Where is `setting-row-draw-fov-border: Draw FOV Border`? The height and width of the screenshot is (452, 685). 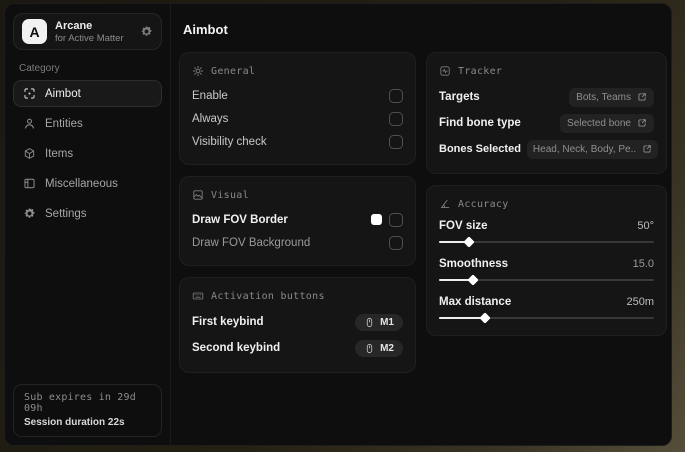 setting-row-draw-fov-border: Draw FOV Border is located at coordinates (297, 219).